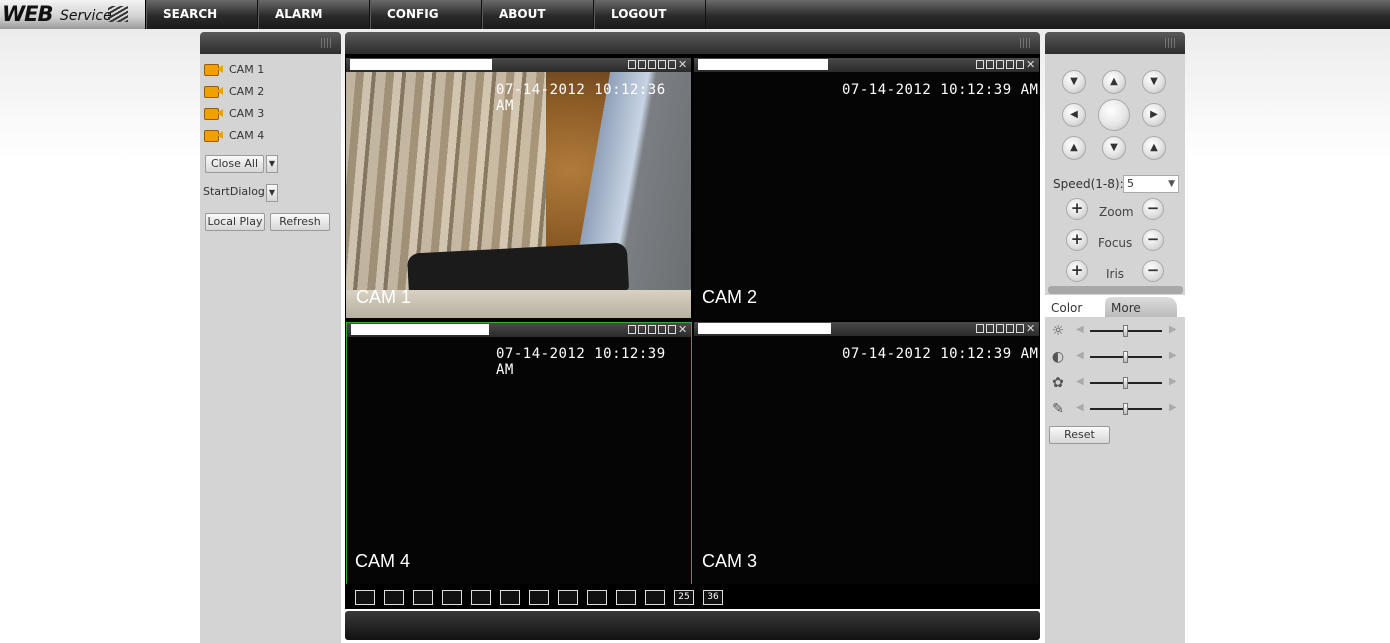 This screenshot has width=1390, height=643. Describe the element at coordinates (650, 14) in the screenshot. I see `nav-logout: LOGOUT` at that location.